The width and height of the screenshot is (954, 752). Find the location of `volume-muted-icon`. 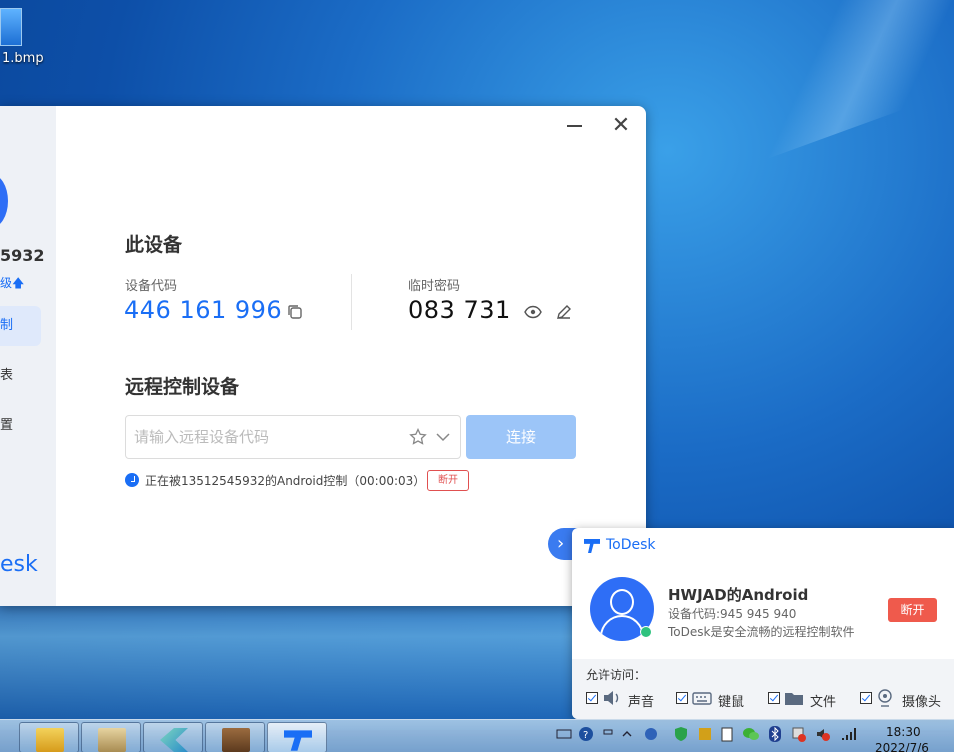

volume-muted-icon is located at coordinates (823, 734).